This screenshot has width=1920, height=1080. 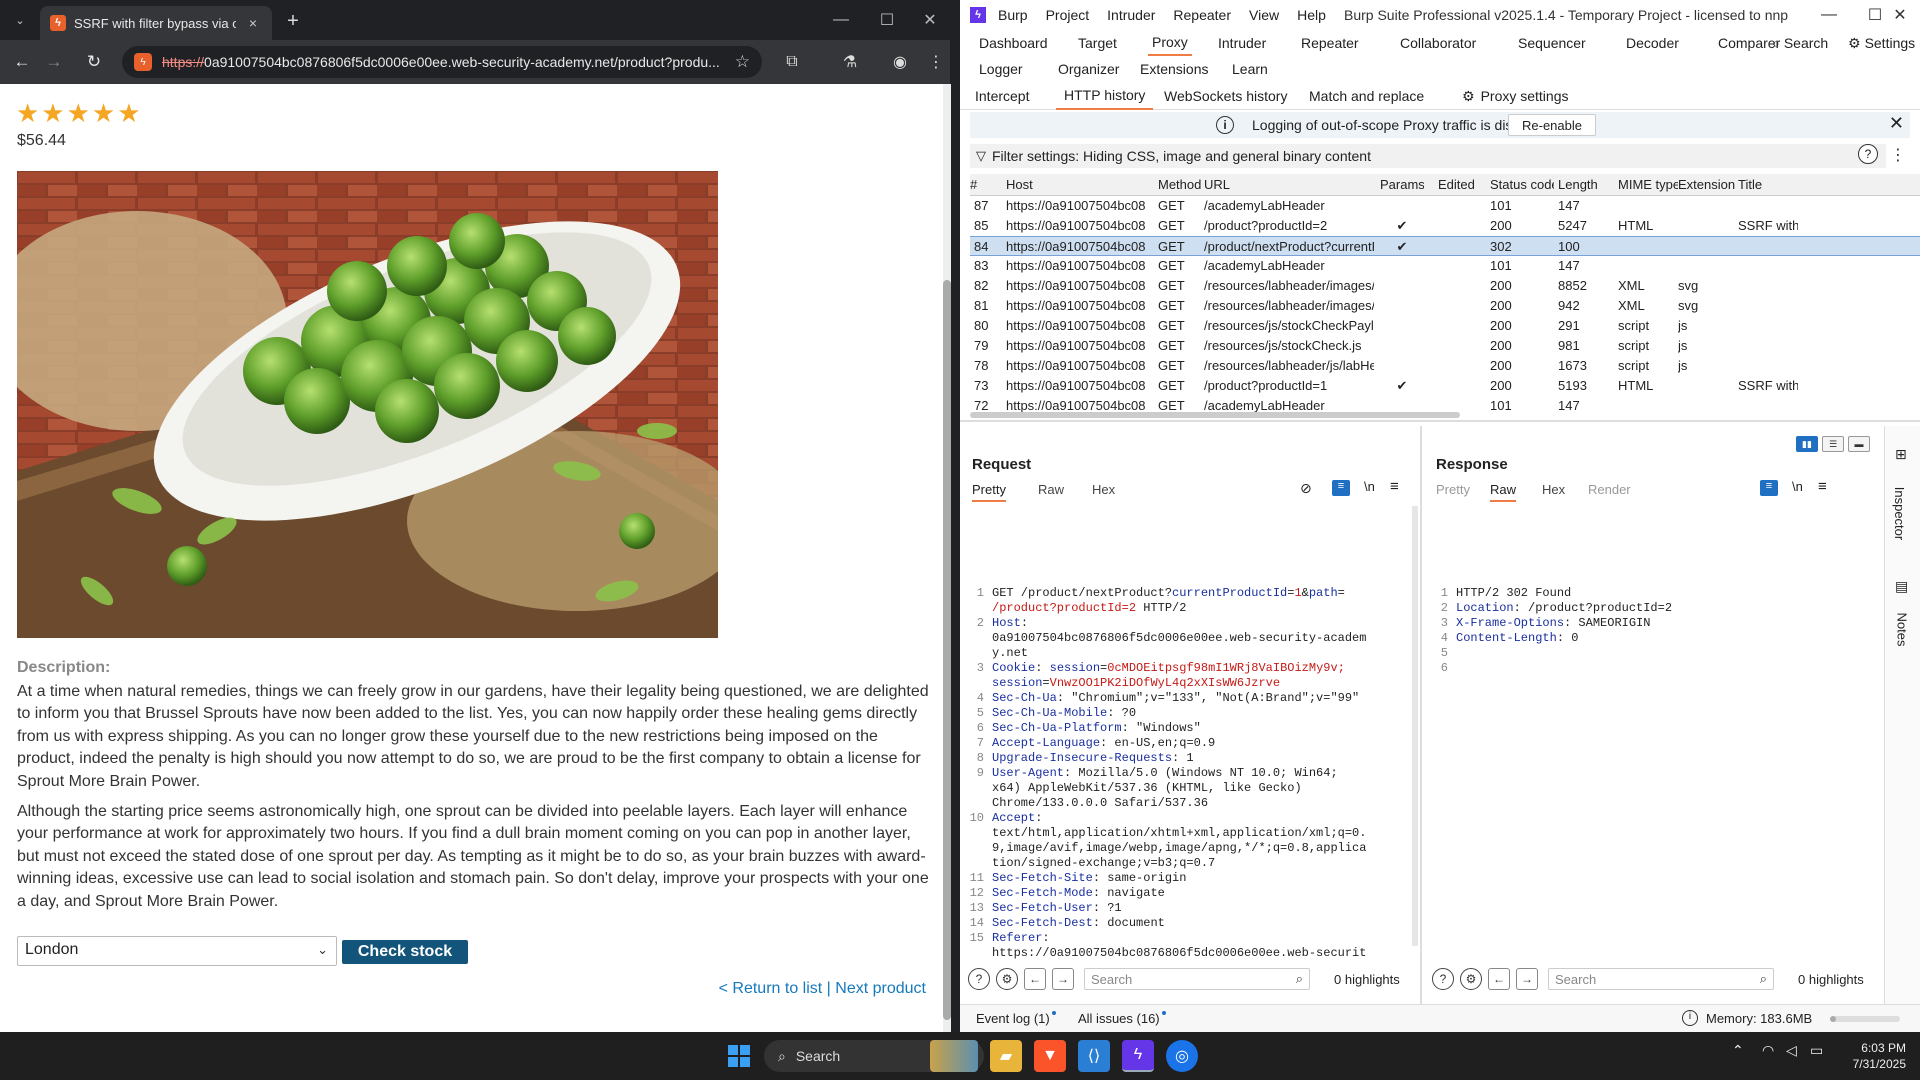 I want to click on back-icon: ←, so click(x=22, y=62).